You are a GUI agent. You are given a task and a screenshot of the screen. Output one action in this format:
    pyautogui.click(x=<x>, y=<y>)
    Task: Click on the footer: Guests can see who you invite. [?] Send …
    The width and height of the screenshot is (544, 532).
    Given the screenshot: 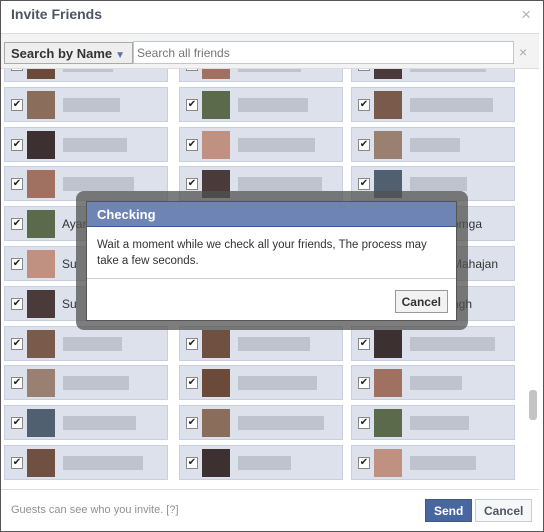 What is the action you would take?
    pyautogui.click(x=270, y=509)
    